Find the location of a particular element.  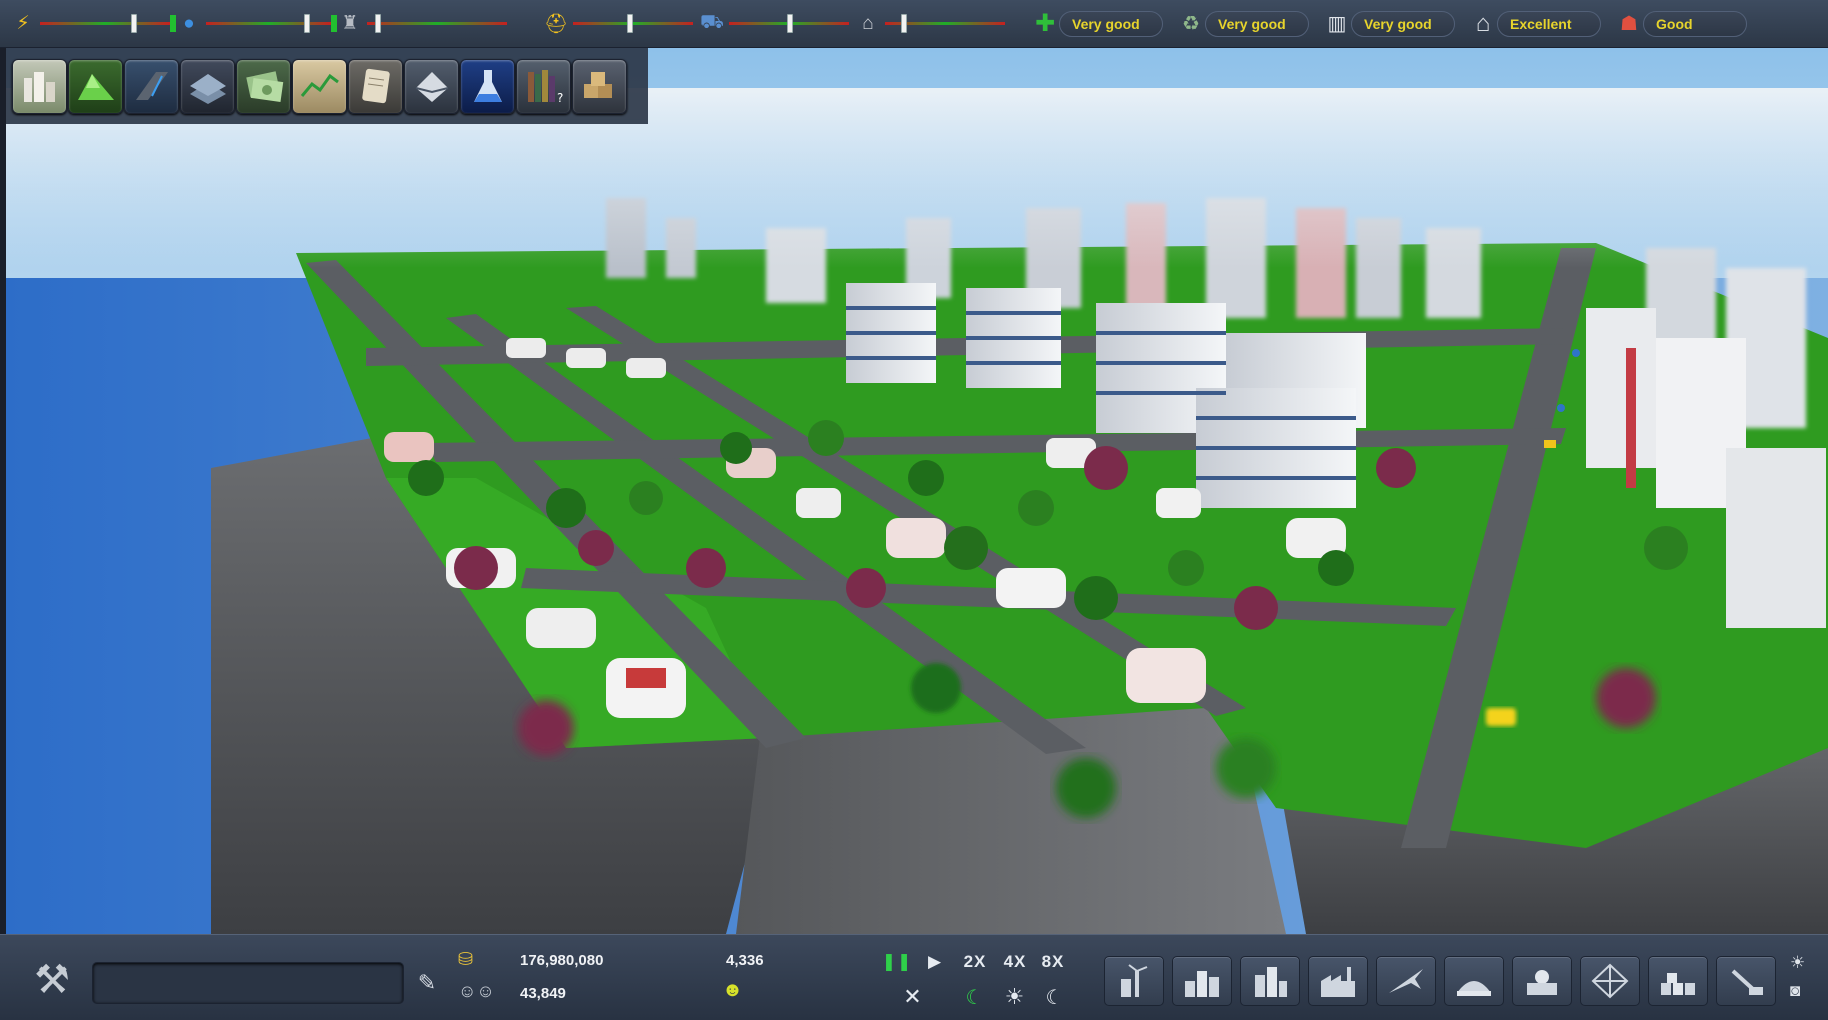

jobs-status-pill: Good is located at coordinates (1695, 23).